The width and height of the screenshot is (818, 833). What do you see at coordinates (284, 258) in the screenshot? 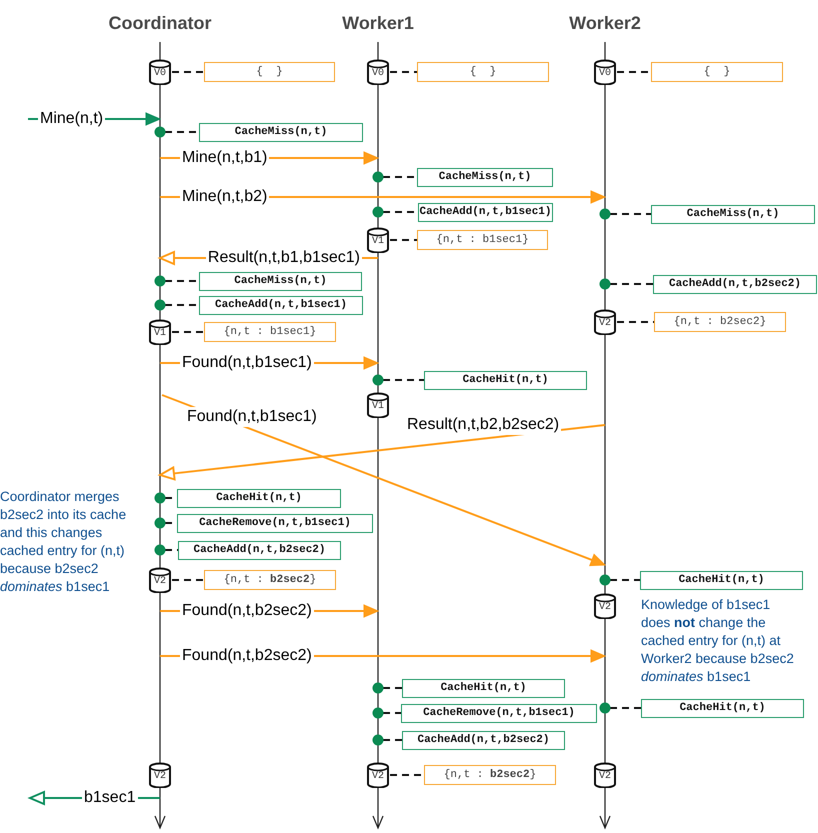
I see `message-label: Result(n,t,b1,b1sec1)` at bounding box center [284, 258].